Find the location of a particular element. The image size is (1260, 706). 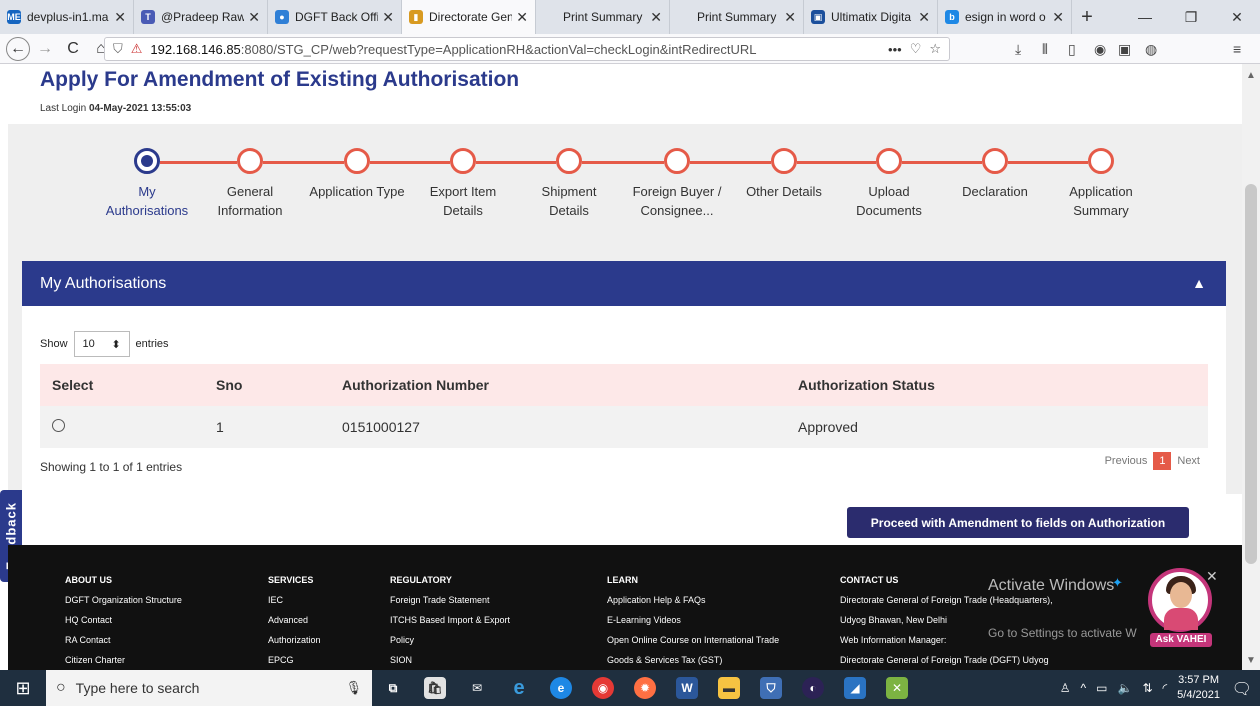

browser-tab: Print Summary - 2a ✕ is located at coordinates (603, 17).